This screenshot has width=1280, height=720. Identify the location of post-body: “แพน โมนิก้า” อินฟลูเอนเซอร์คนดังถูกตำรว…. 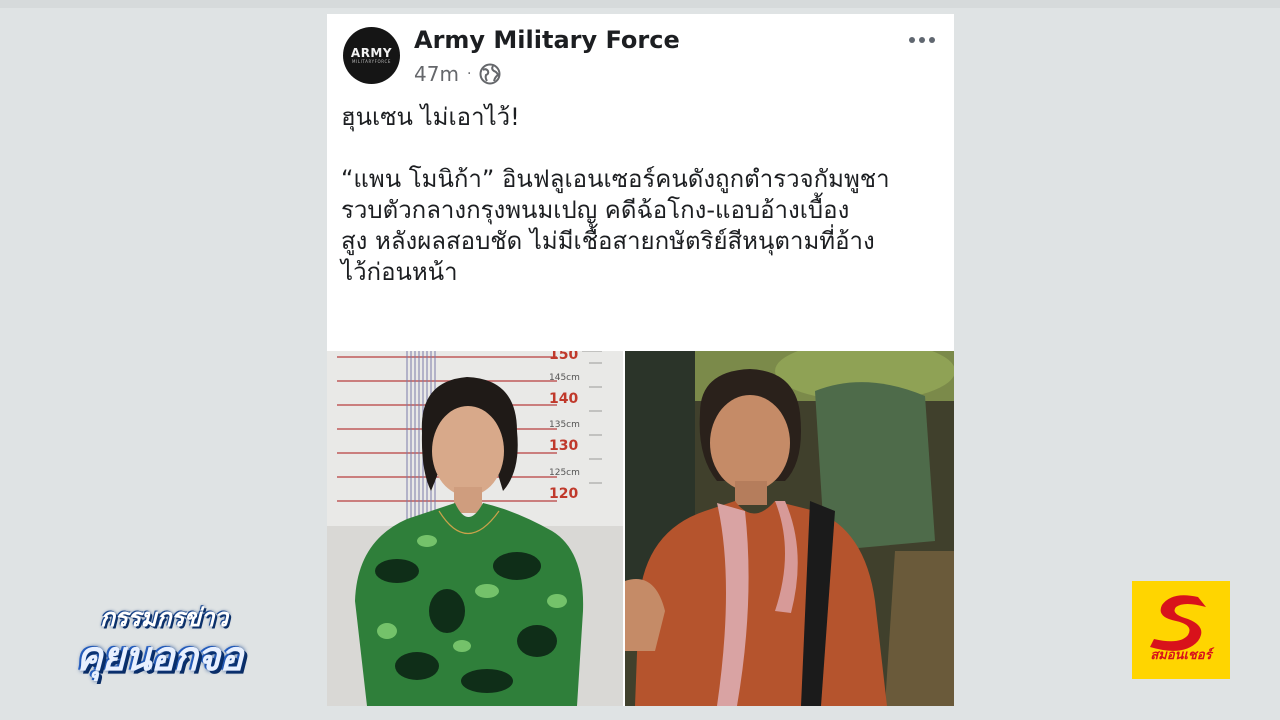
(615, 225).